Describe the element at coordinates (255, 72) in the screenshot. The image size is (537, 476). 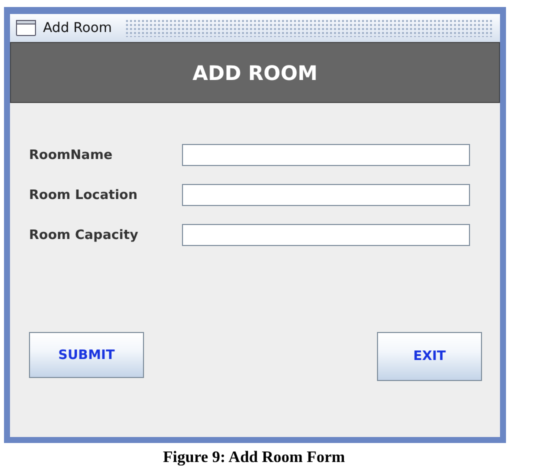
I see `form-heading: ADD ROOM` at that location.